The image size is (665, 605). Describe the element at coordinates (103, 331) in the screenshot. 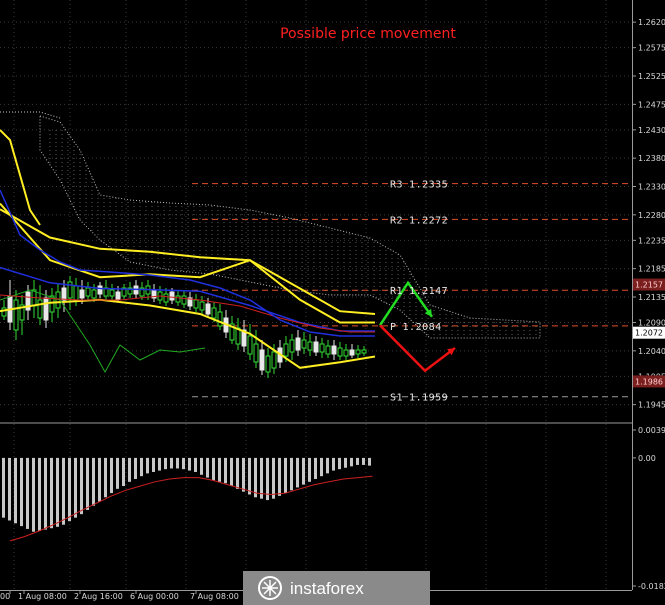

I see `chikou-line` at that location.